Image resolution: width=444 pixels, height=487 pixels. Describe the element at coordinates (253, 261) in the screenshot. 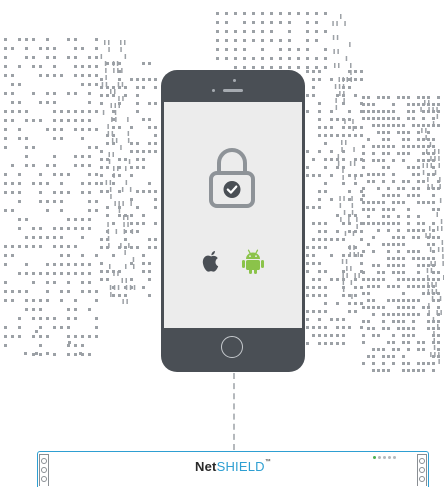

I see `android-logo-icon` at that location.